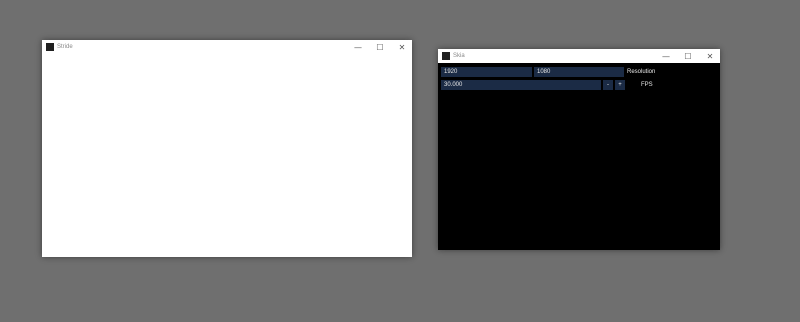  Describe the element at coordinates (459, 56) in the screenshot. I see `window-title: Skia` at that location.